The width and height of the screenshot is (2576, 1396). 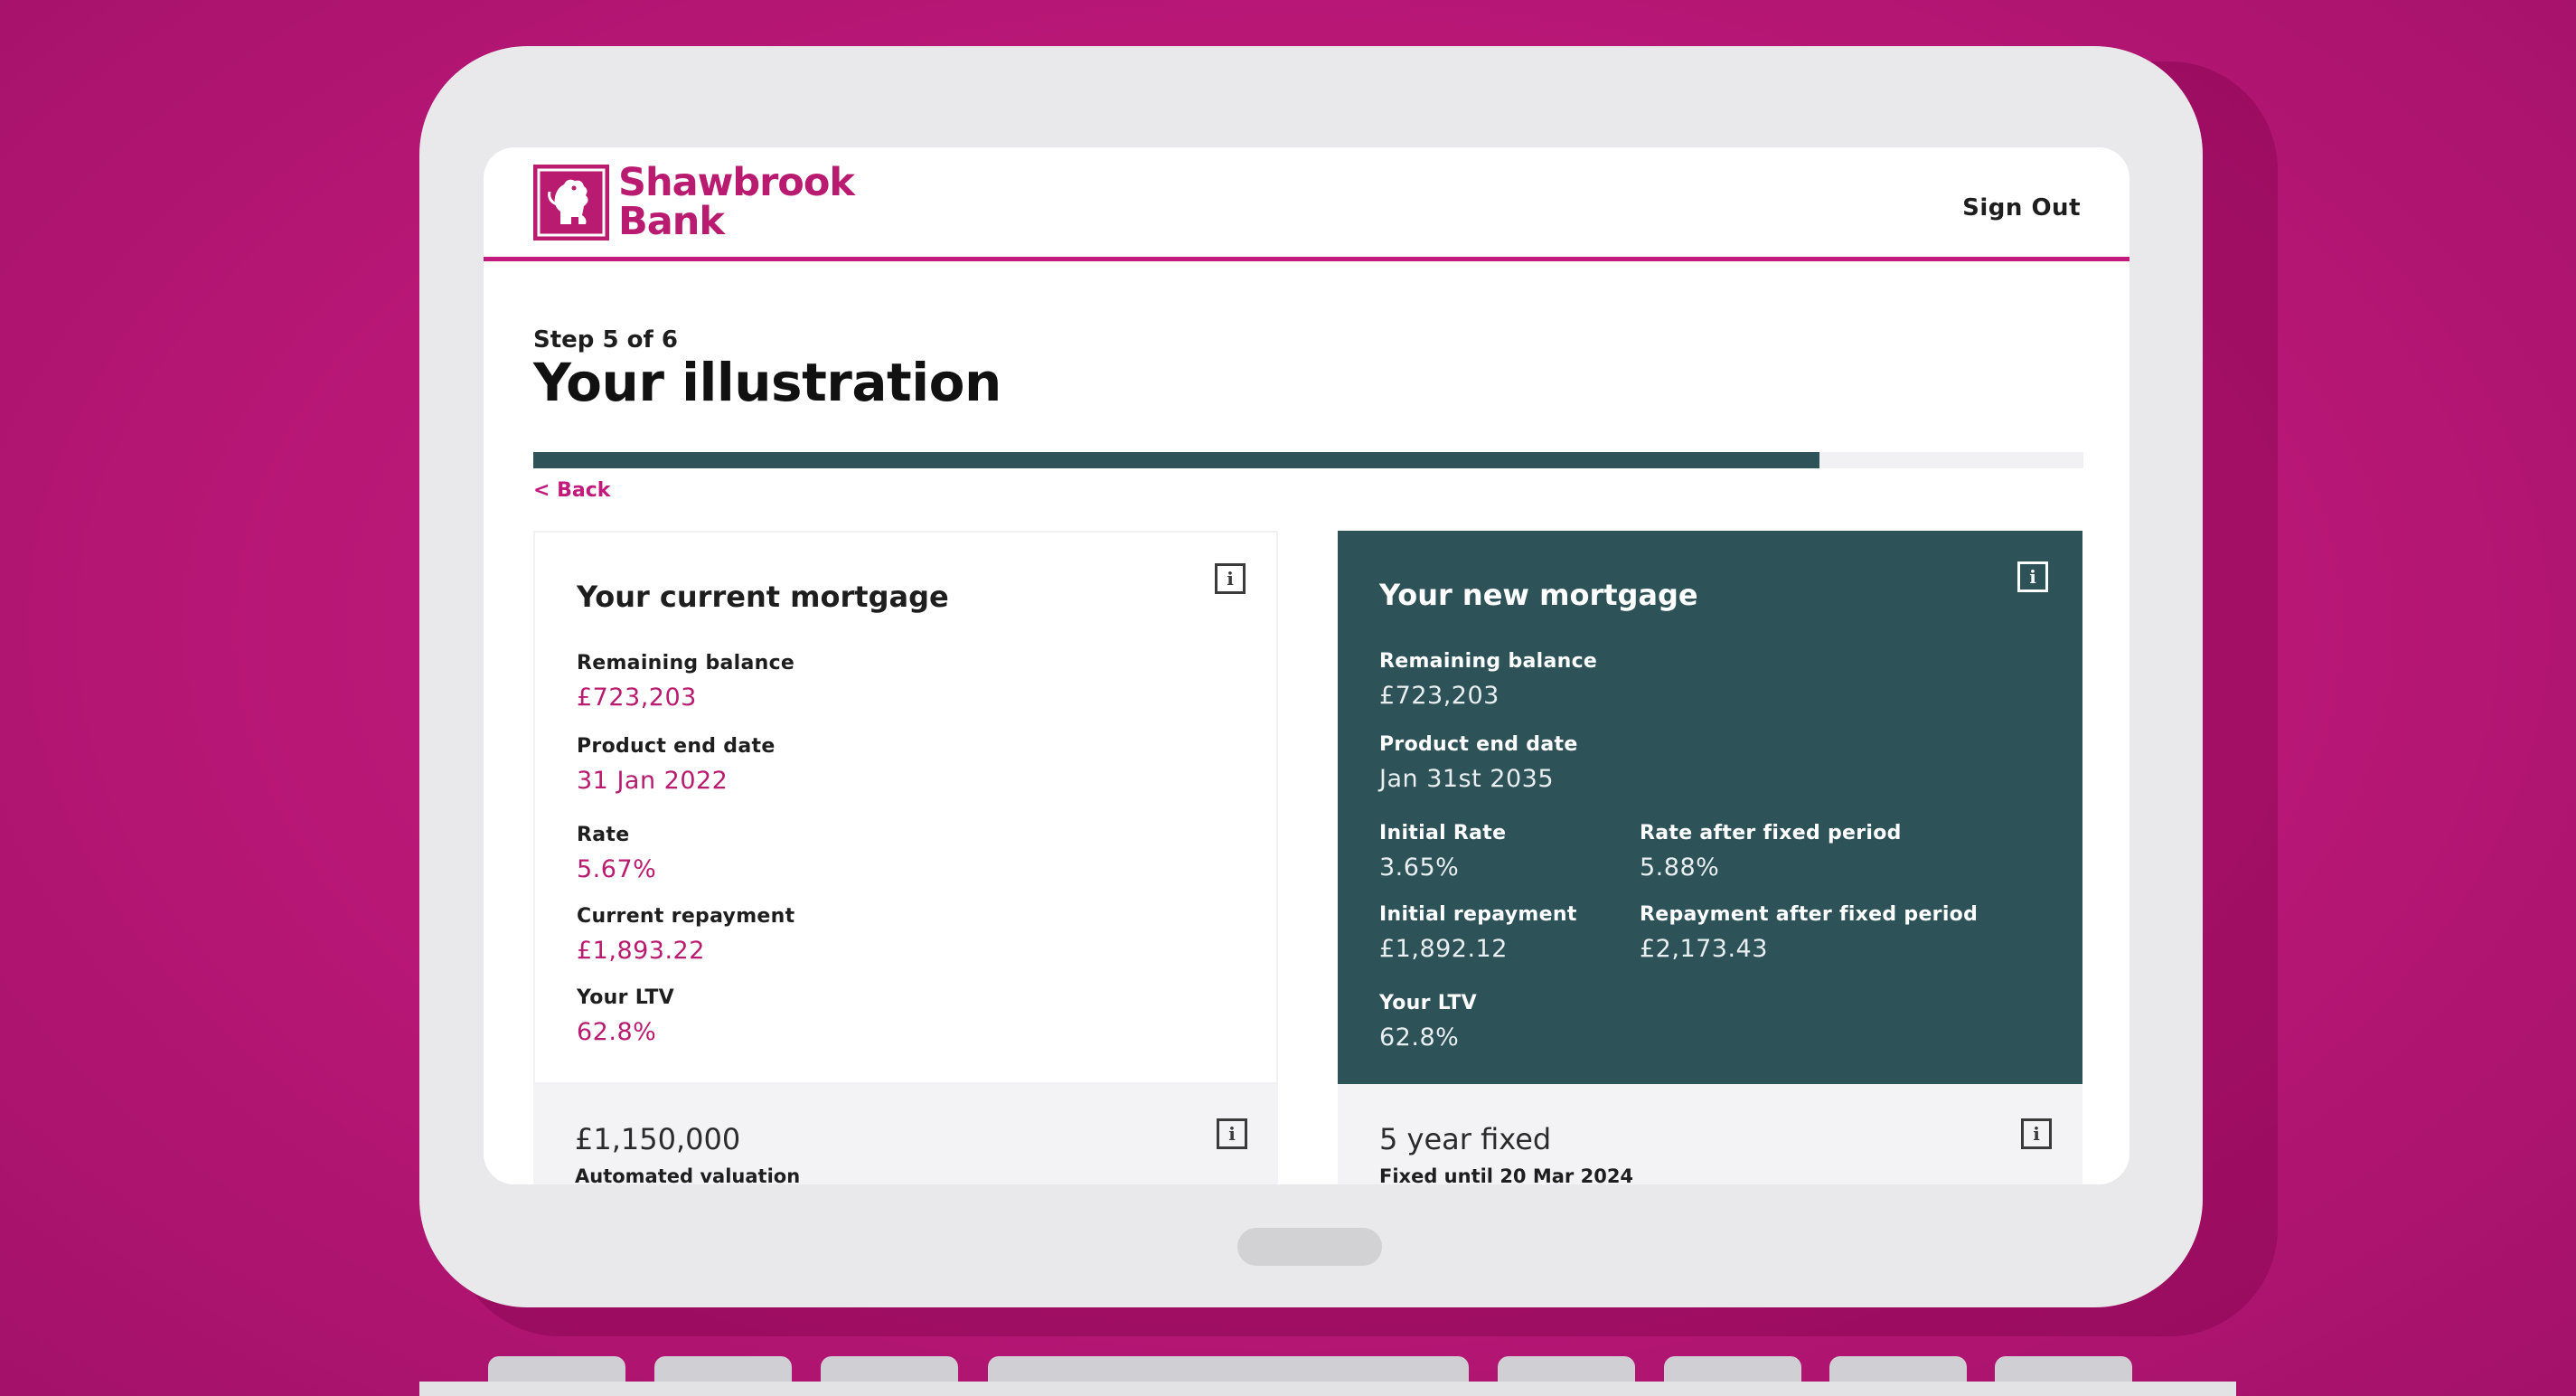 What do you see at coordinates (1467, 779) in the screenshot?
I see `field-value: Jan 31st 2035` at bounding box center [1467, 779].